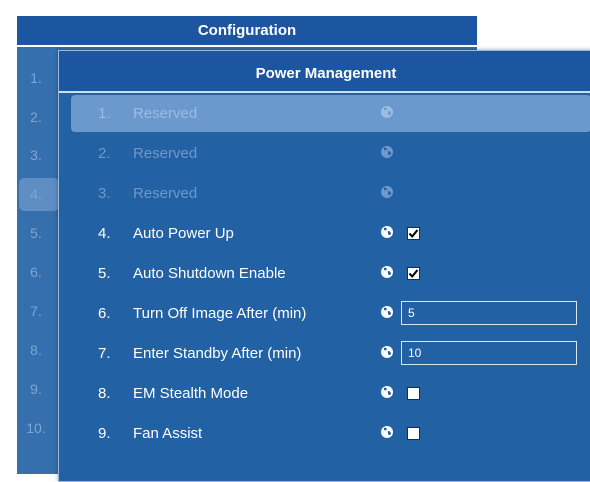  Describe the element at coordinates (104, 433) in the screenshot. I see `row-number: 9.` at that location.